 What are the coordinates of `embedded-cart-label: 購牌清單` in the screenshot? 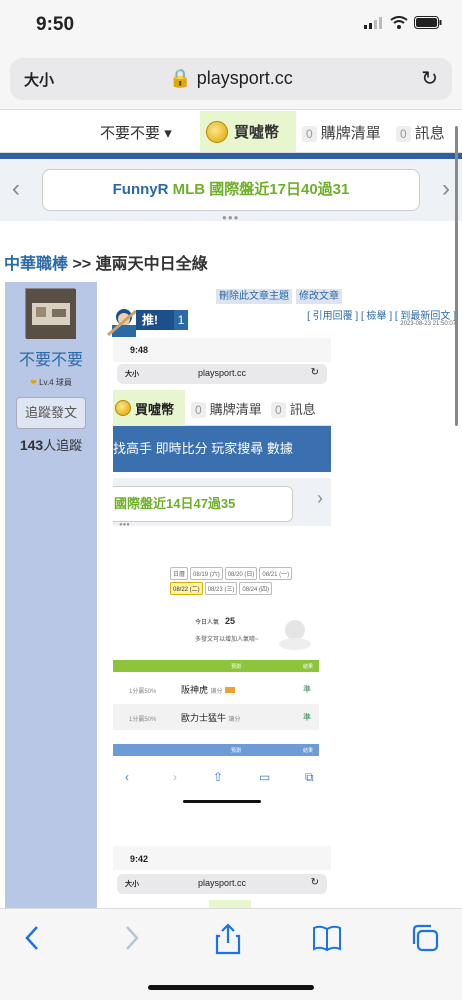 It's located at (235, 409).